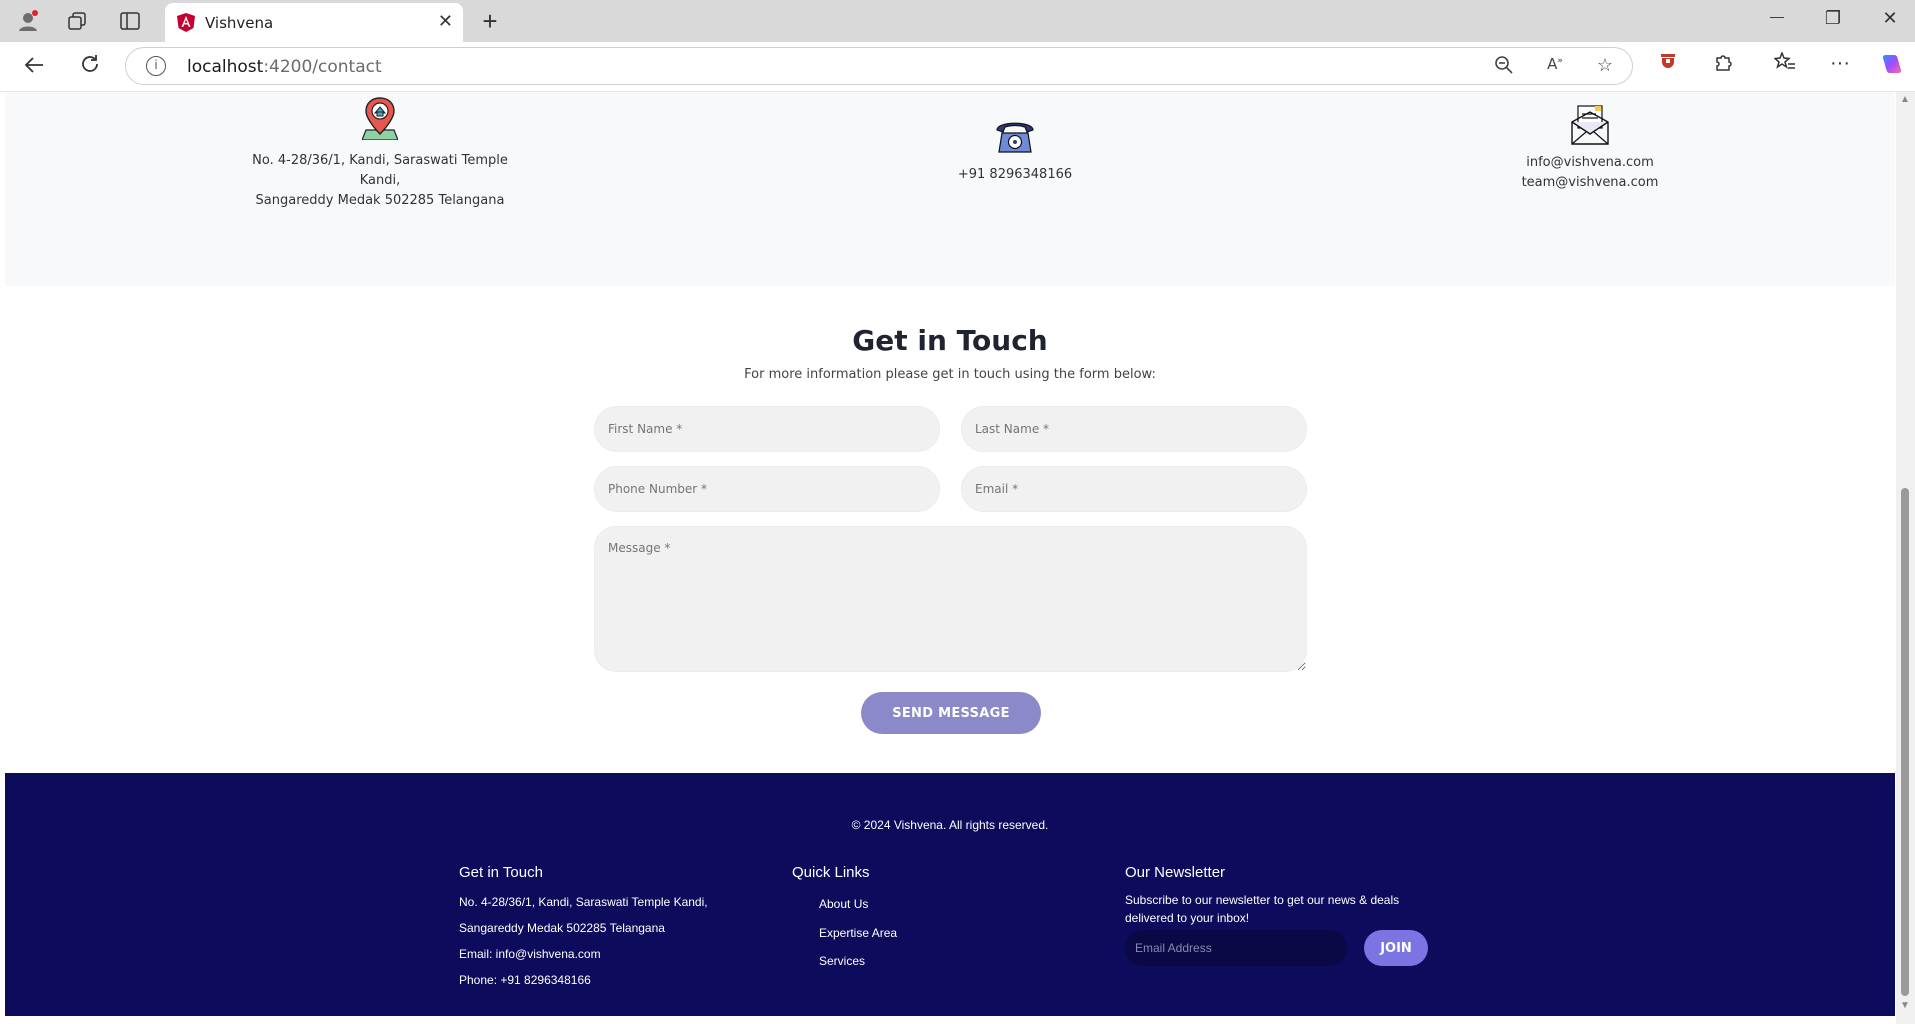 Image resolution: width=1915 pixels, height=1024 pixels. I want to click on address-line-3: Sangareddy Medak 502285 Telangana, so click(380, 200).